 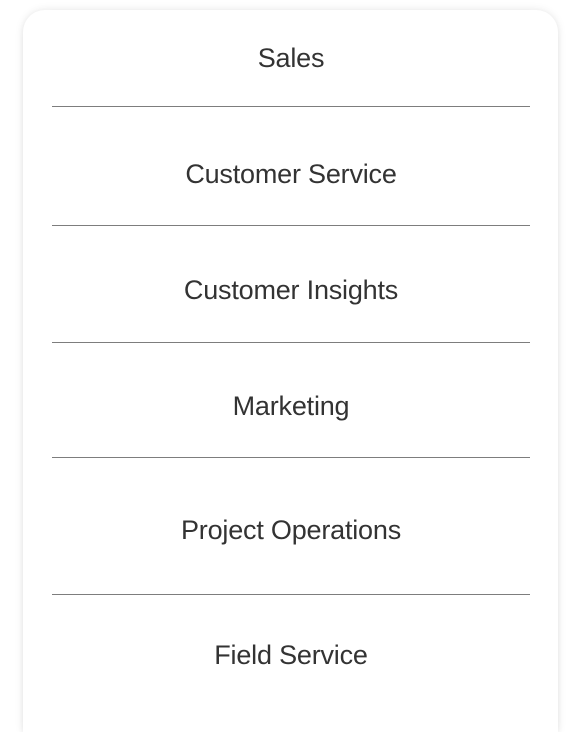 What do you see at coordinates (291, 290) in the screenshot?
I see `menu-item-customer-insights: Customer Insights` at bounding box center [291, 290].